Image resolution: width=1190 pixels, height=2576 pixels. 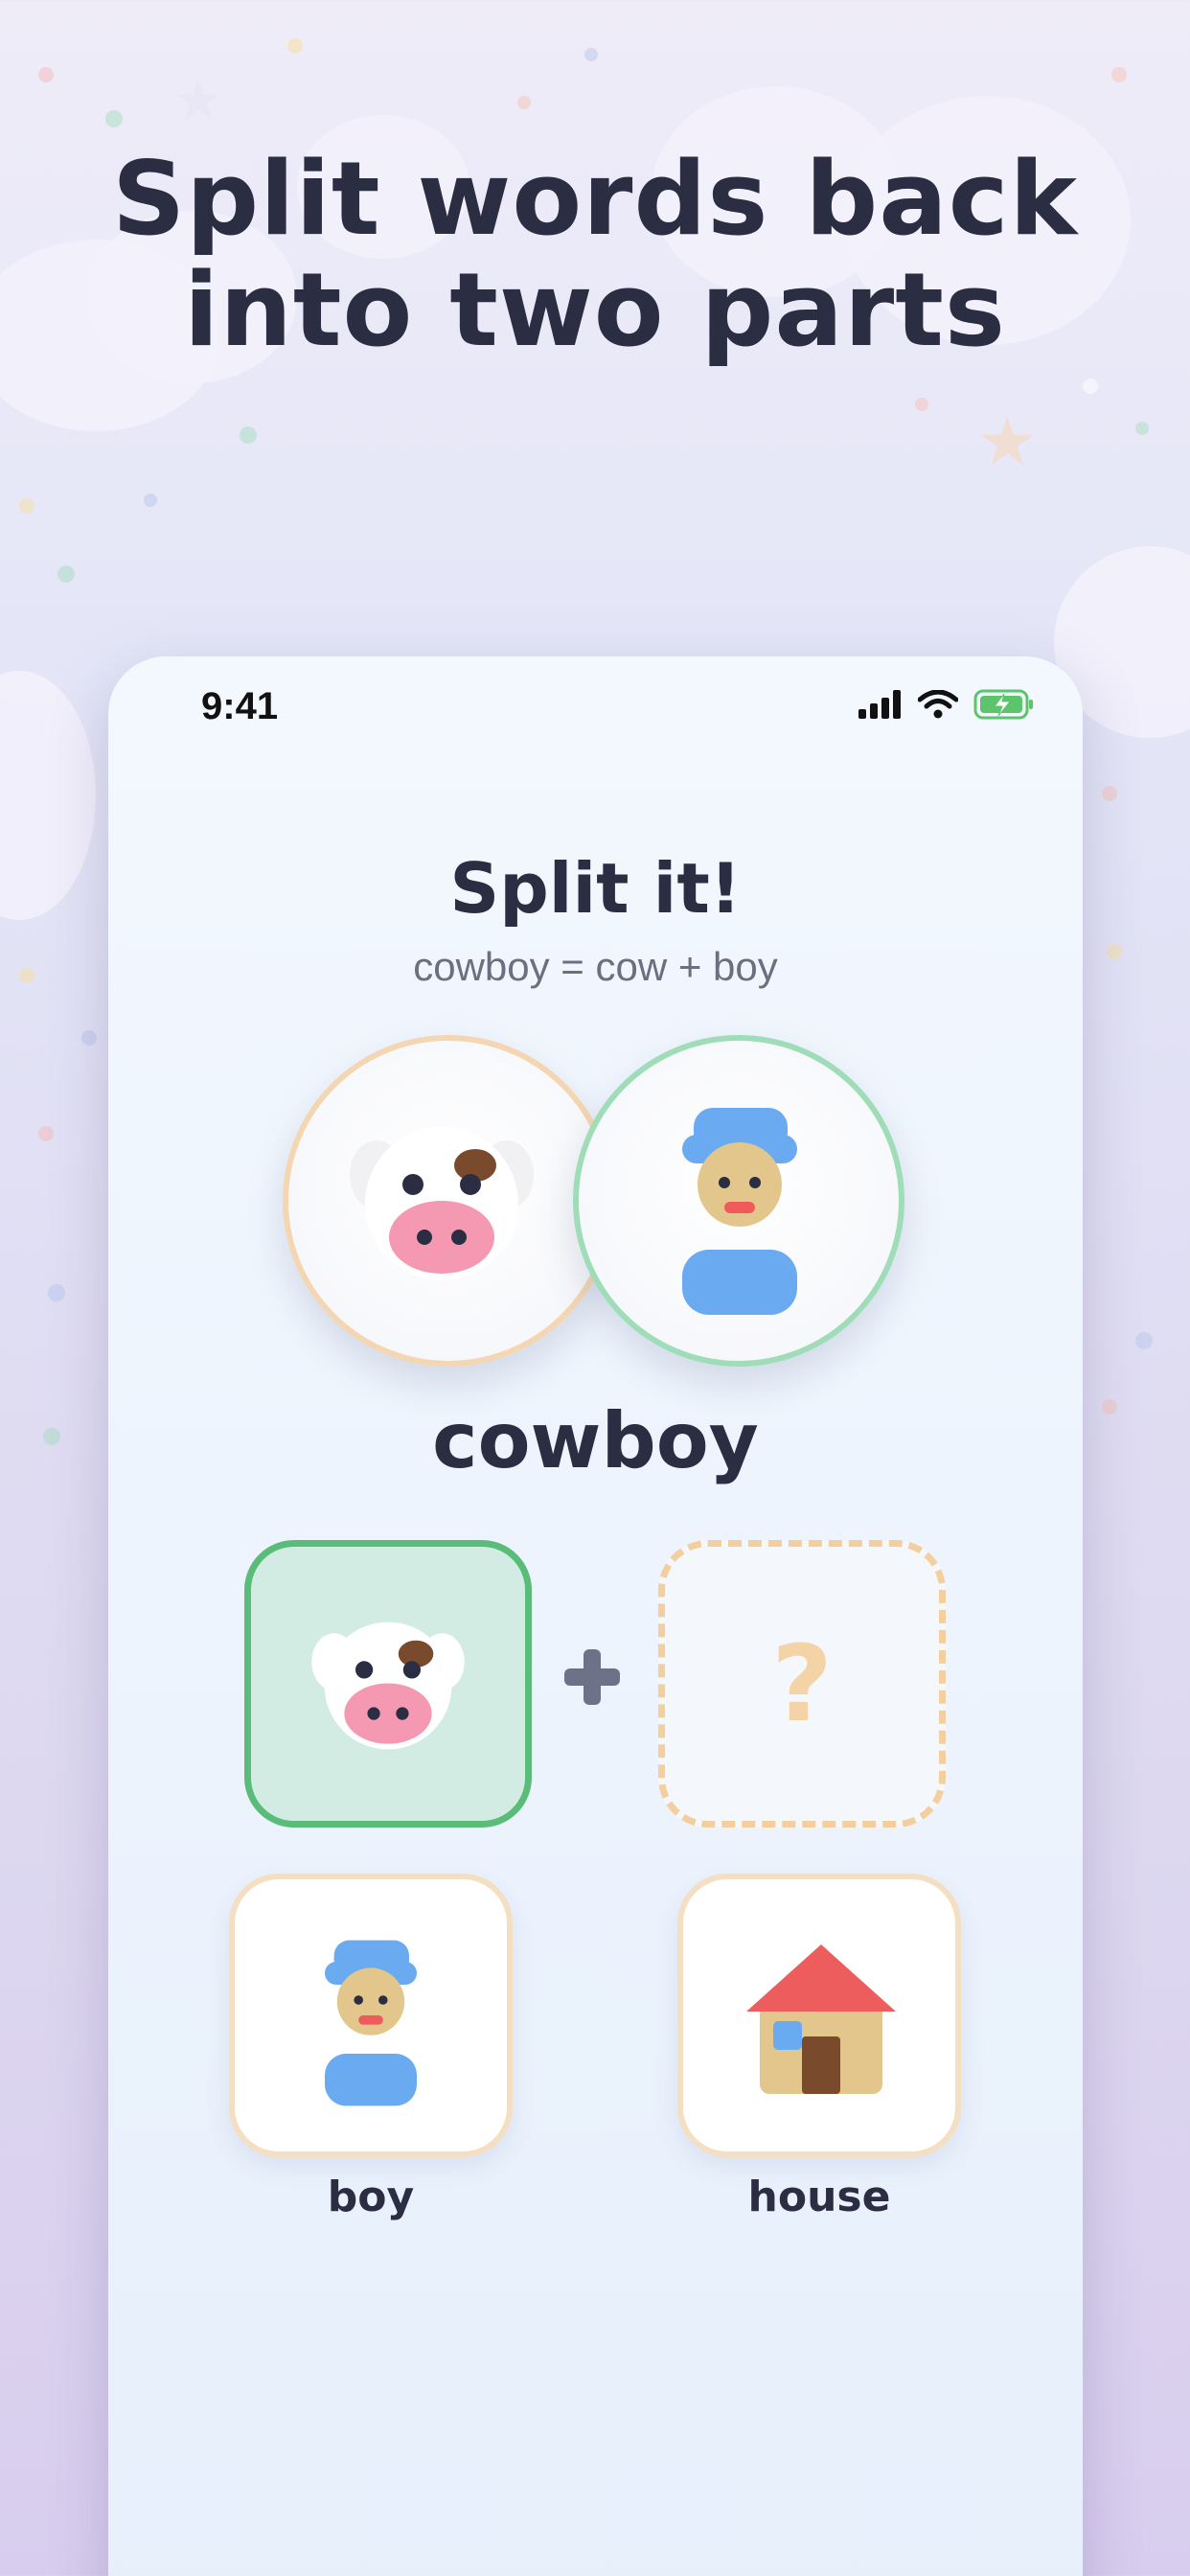 What do you see at coordinates (821, 2020) in the screenshot?
I see `house-icon` at bounding box center [821, 2020].